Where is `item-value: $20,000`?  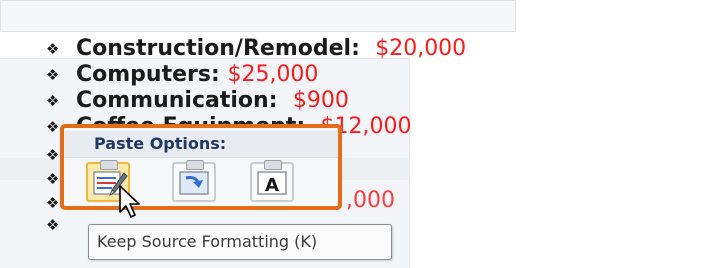 item-value: $20,000 is located at coordinates (421, 48).